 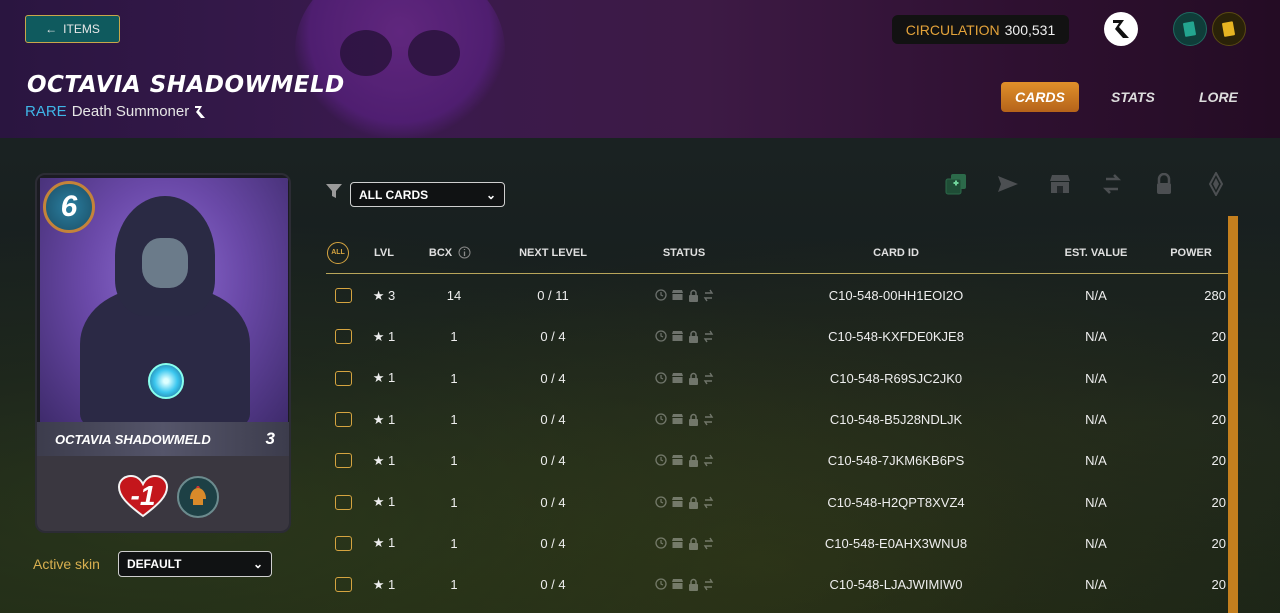 What do you see at coordinates (464, 252) in the screenshot?
I see `info-icon` at bounding box center [464, 252].